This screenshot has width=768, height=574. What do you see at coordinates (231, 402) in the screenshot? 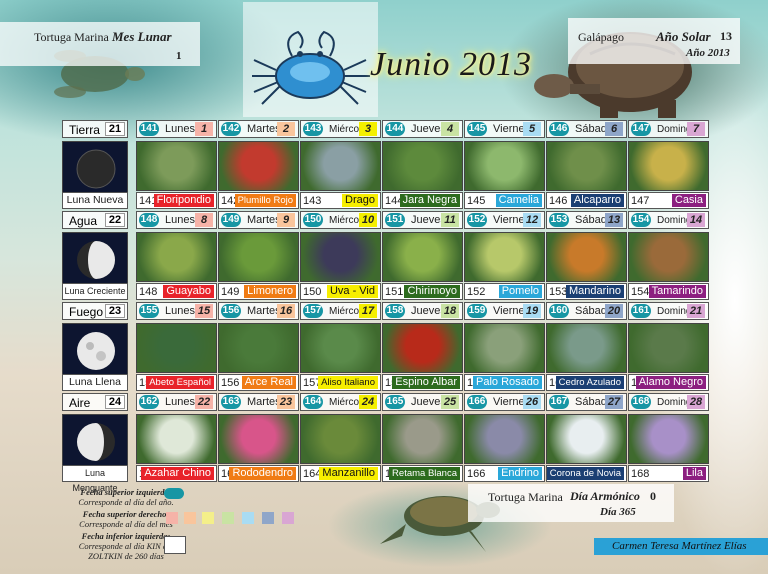
I see `kin-circle: 163` at bounding box center [231, 402].